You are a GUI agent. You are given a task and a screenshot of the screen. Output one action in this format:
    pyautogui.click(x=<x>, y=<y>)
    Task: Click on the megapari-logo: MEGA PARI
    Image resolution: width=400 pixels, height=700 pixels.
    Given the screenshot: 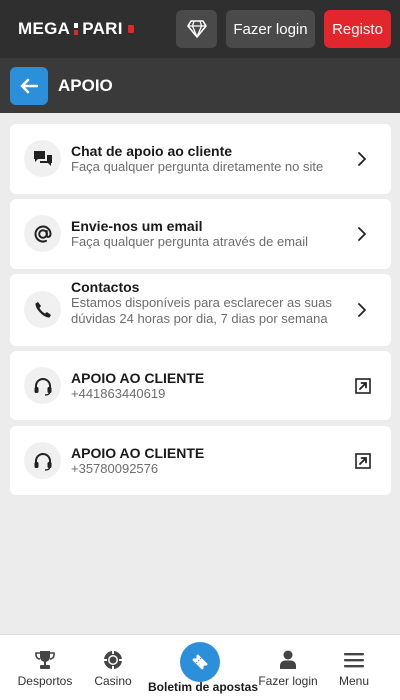 What is the action you would take?
    pyautogui.click(x=70, y=29)
    